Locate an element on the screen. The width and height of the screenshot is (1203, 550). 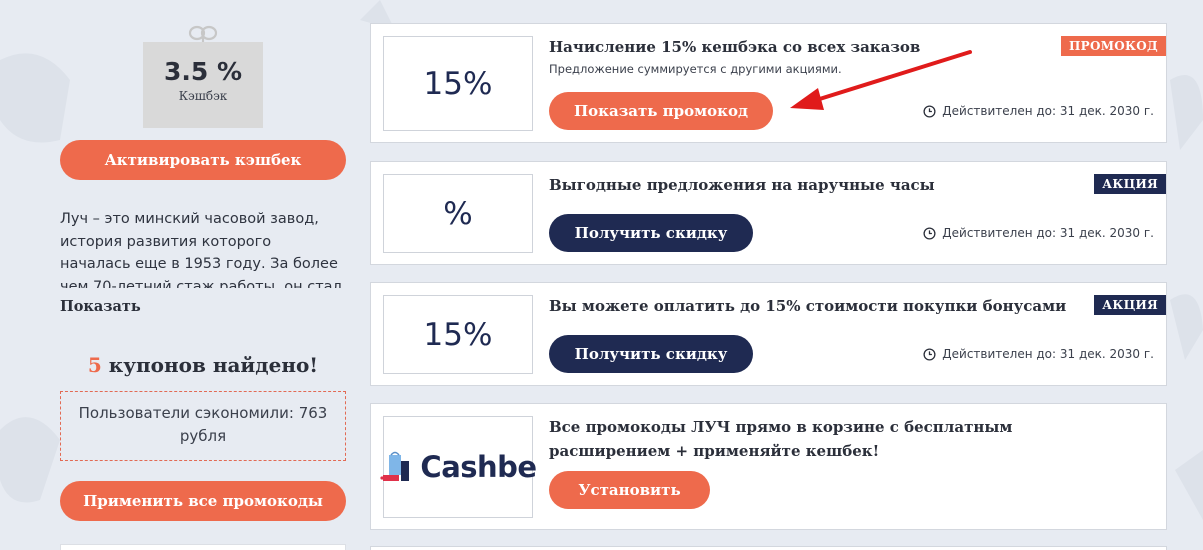
coupon-thumbnail: Cashbe is located at coordinates (458, 467).